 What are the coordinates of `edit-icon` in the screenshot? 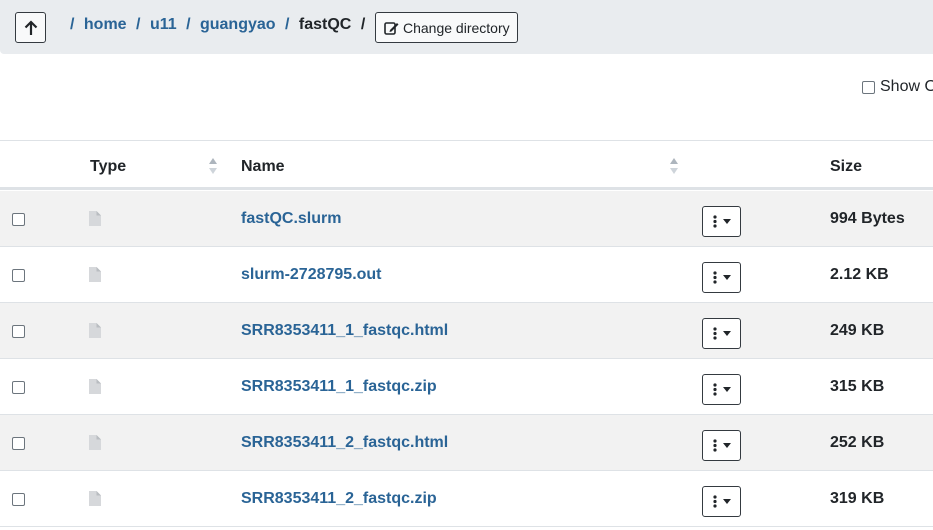 It's located at (391, 28).